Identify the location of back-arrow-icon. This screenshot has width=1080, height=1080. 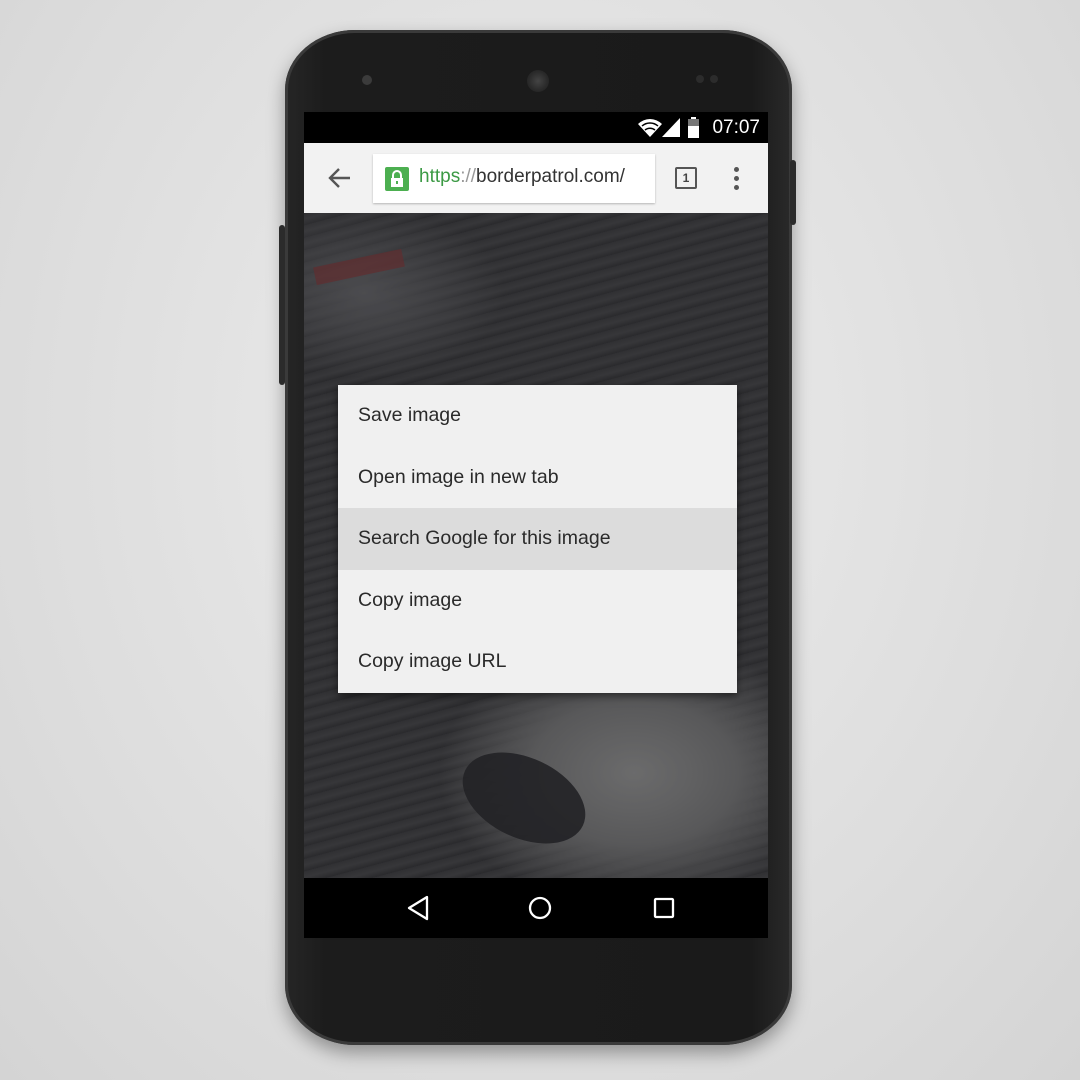
(339, 178).